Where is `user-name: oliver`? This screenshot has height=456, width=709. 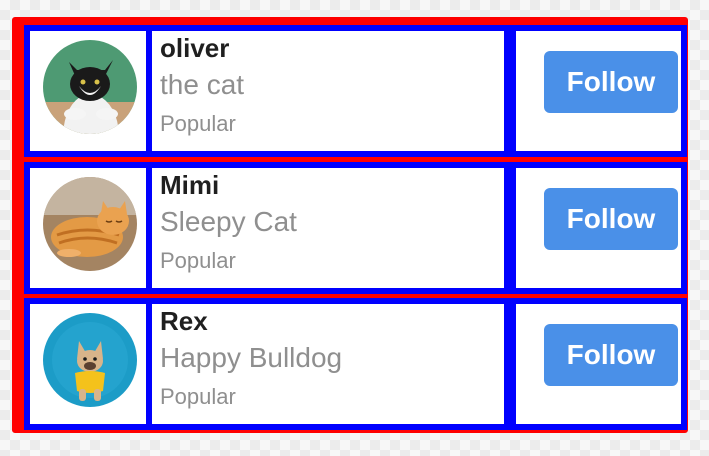
user-name: oliver is located at coordinates (195, 48).